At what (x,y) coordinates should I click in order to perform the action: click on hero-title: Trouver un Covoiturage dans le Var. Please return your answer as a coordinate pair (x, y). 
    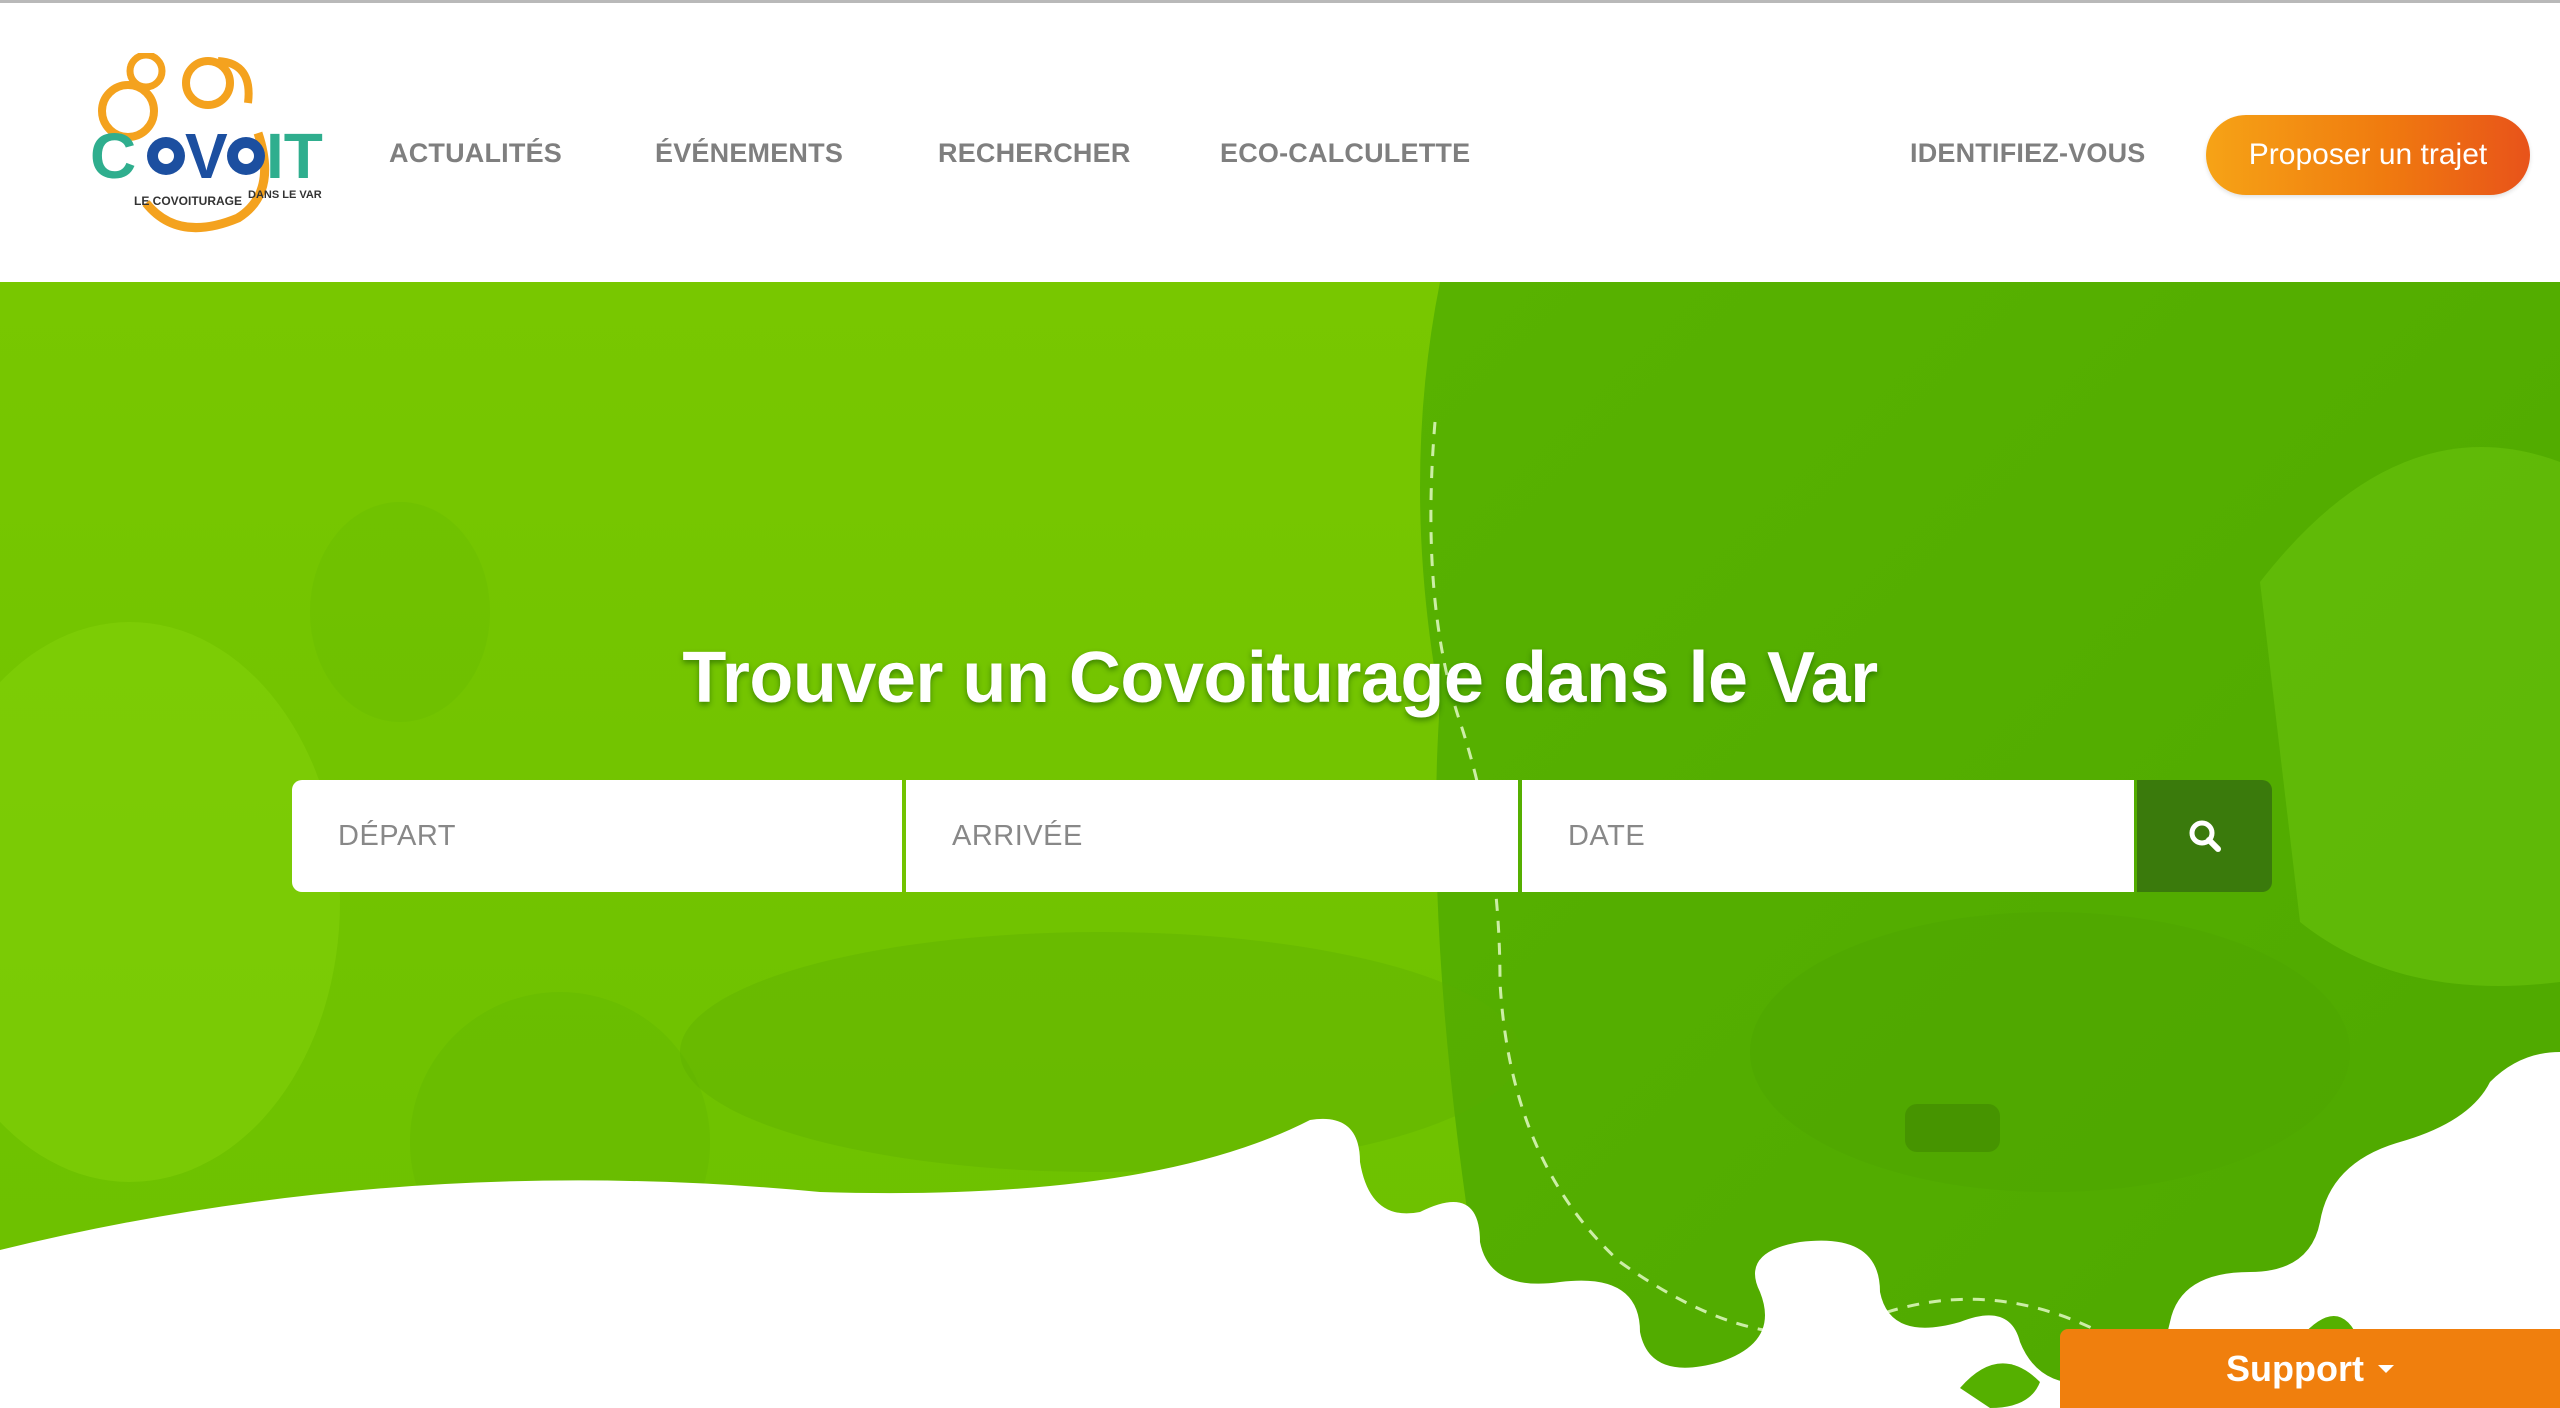
    Looking at the image, I should click on (1280, 678).